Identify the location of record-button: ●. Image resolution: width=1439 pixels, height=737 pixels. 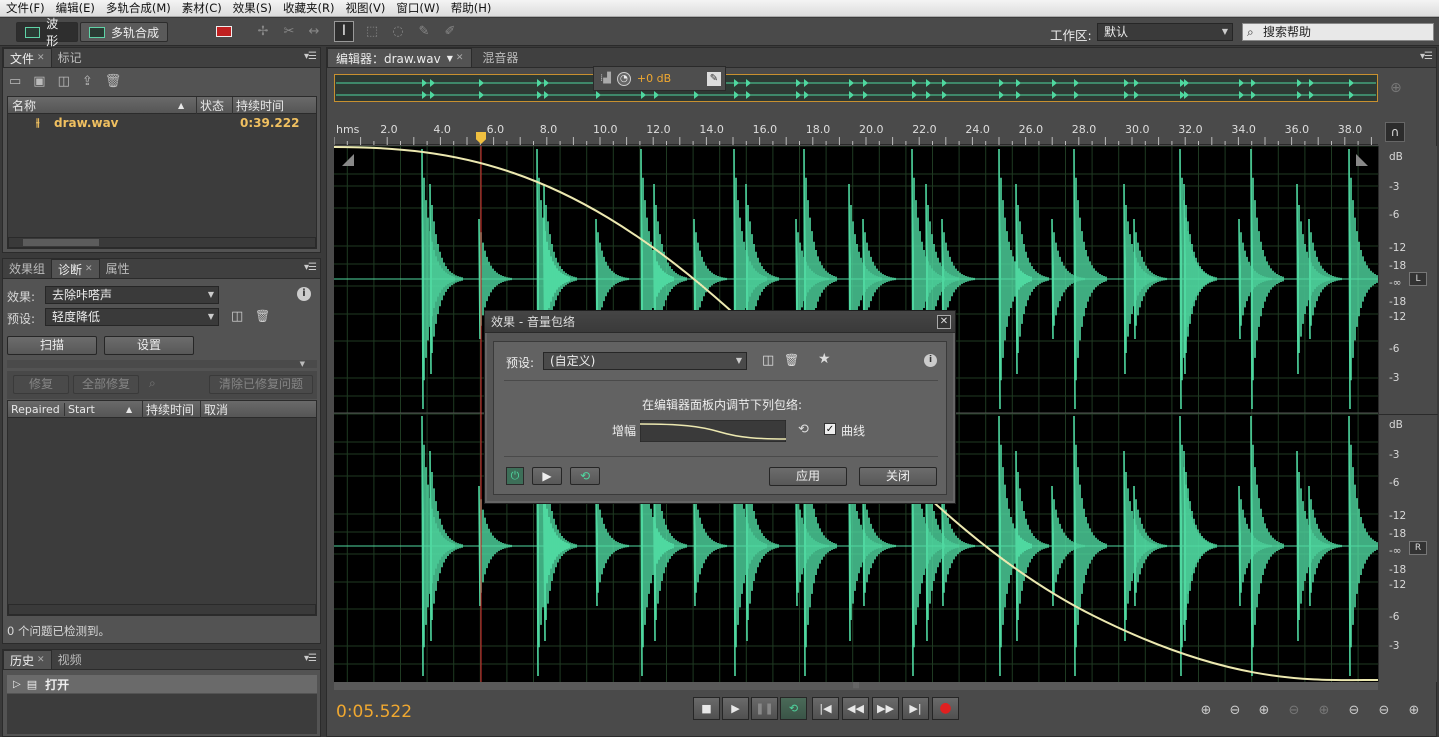
(945, 708).